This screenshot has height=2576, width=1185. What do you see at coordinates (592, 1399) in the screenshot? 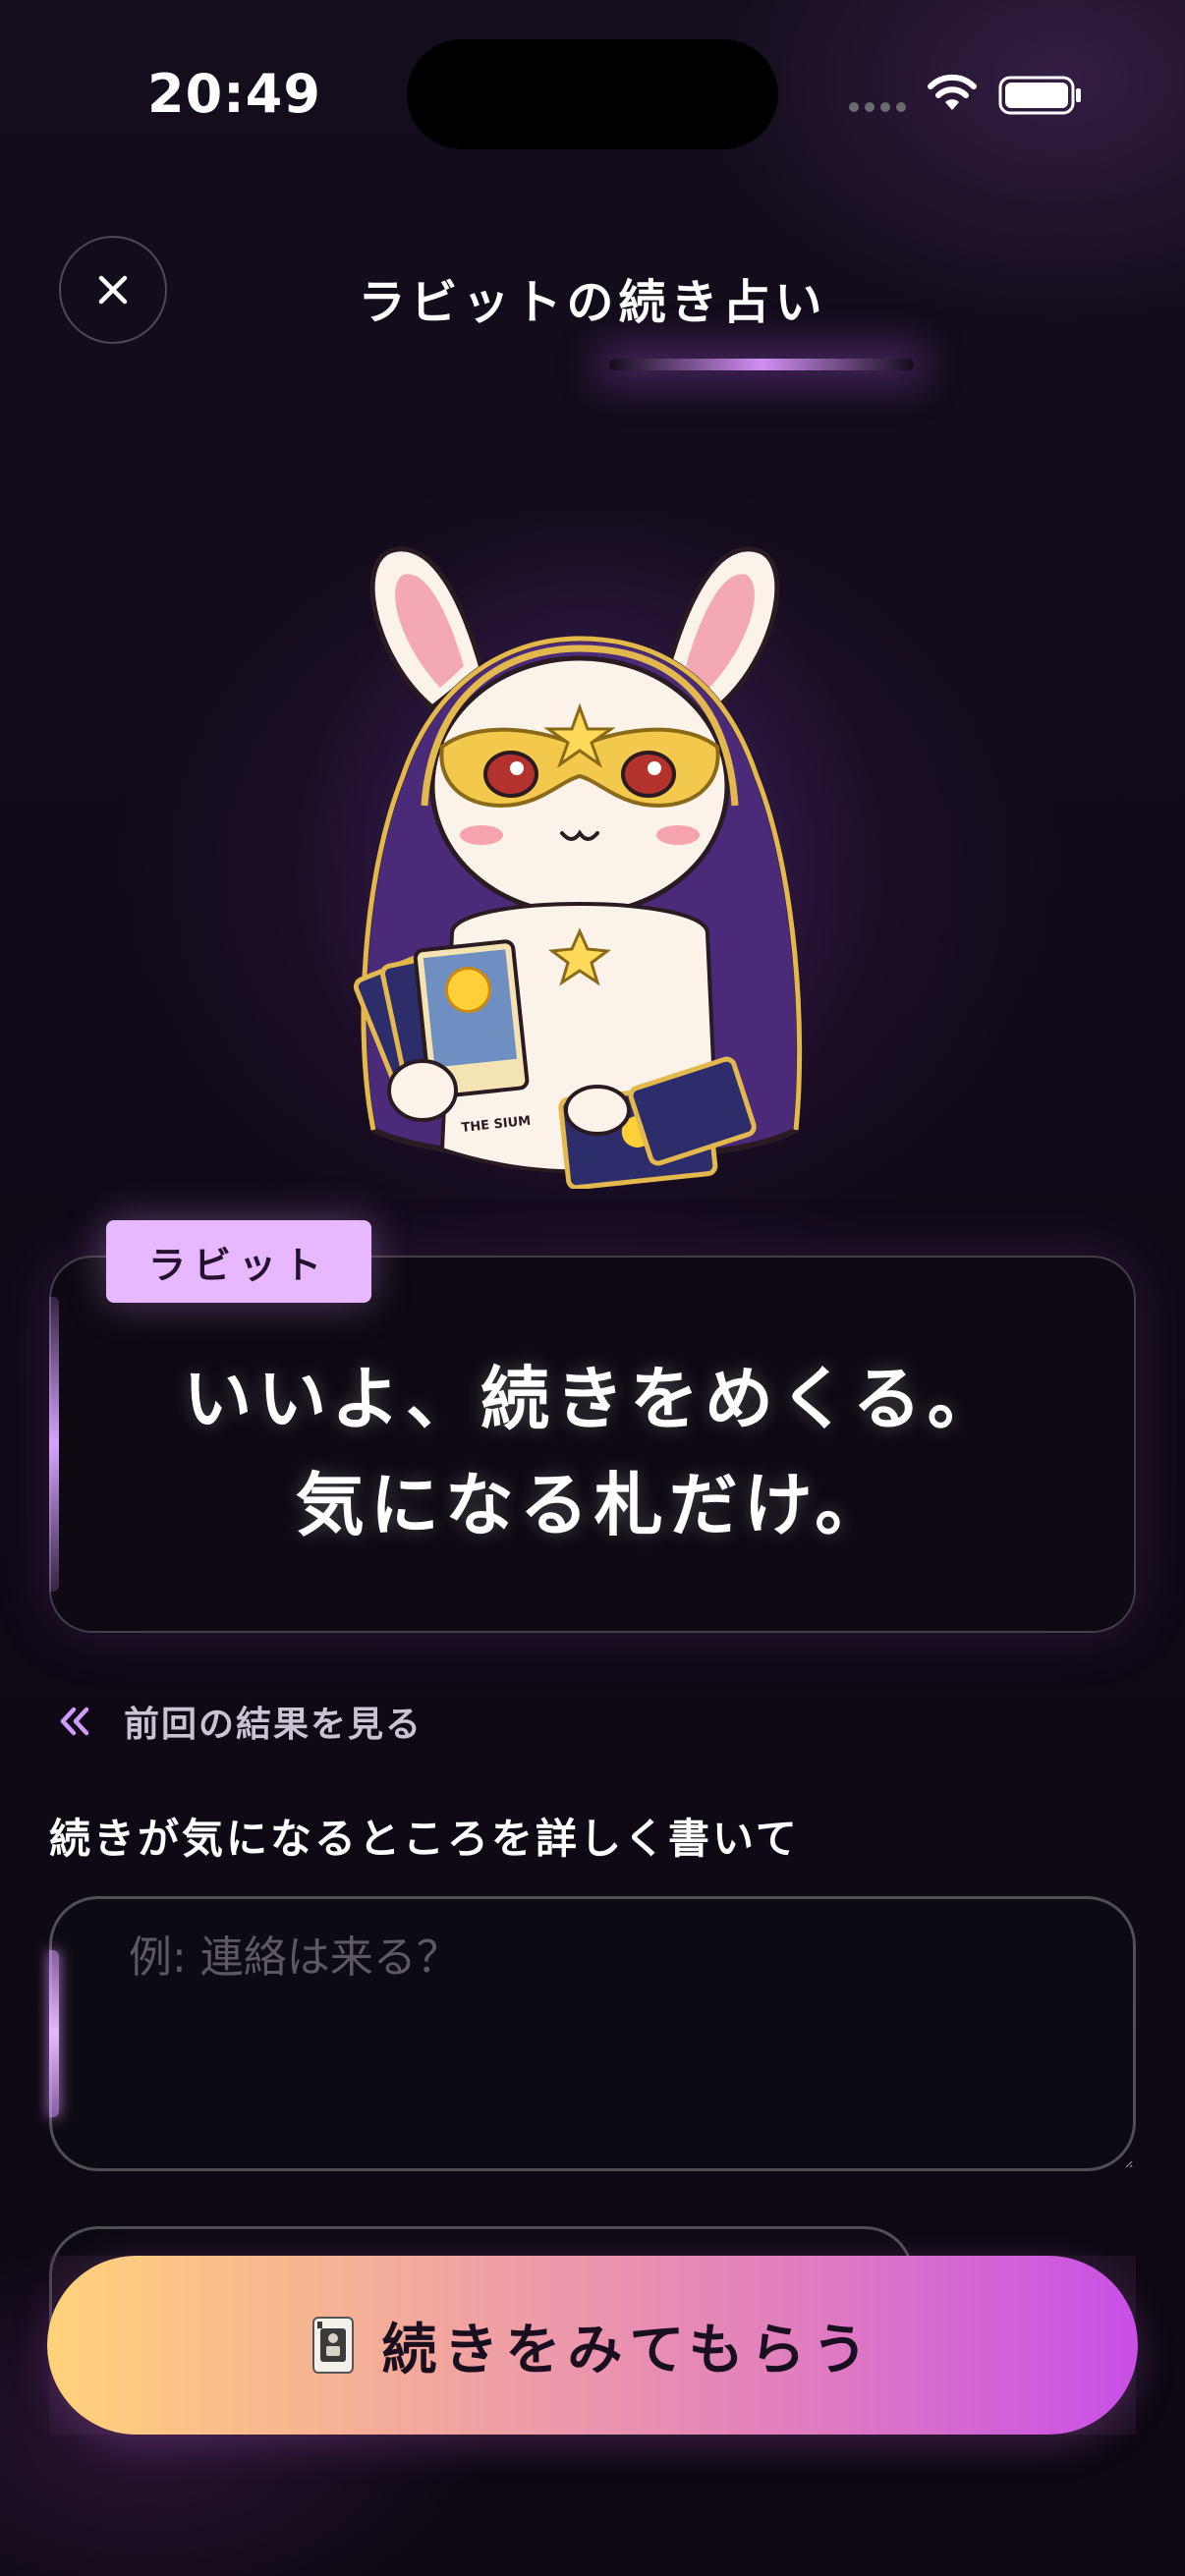
I see `speech-line-1: いいよ、続きをめくる。` at bounding box center [592, 1399].